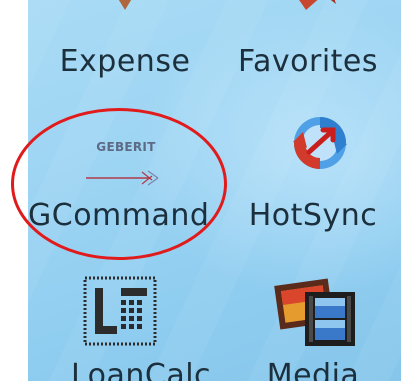  I want to click on app-label: Media, so click(313, 369).